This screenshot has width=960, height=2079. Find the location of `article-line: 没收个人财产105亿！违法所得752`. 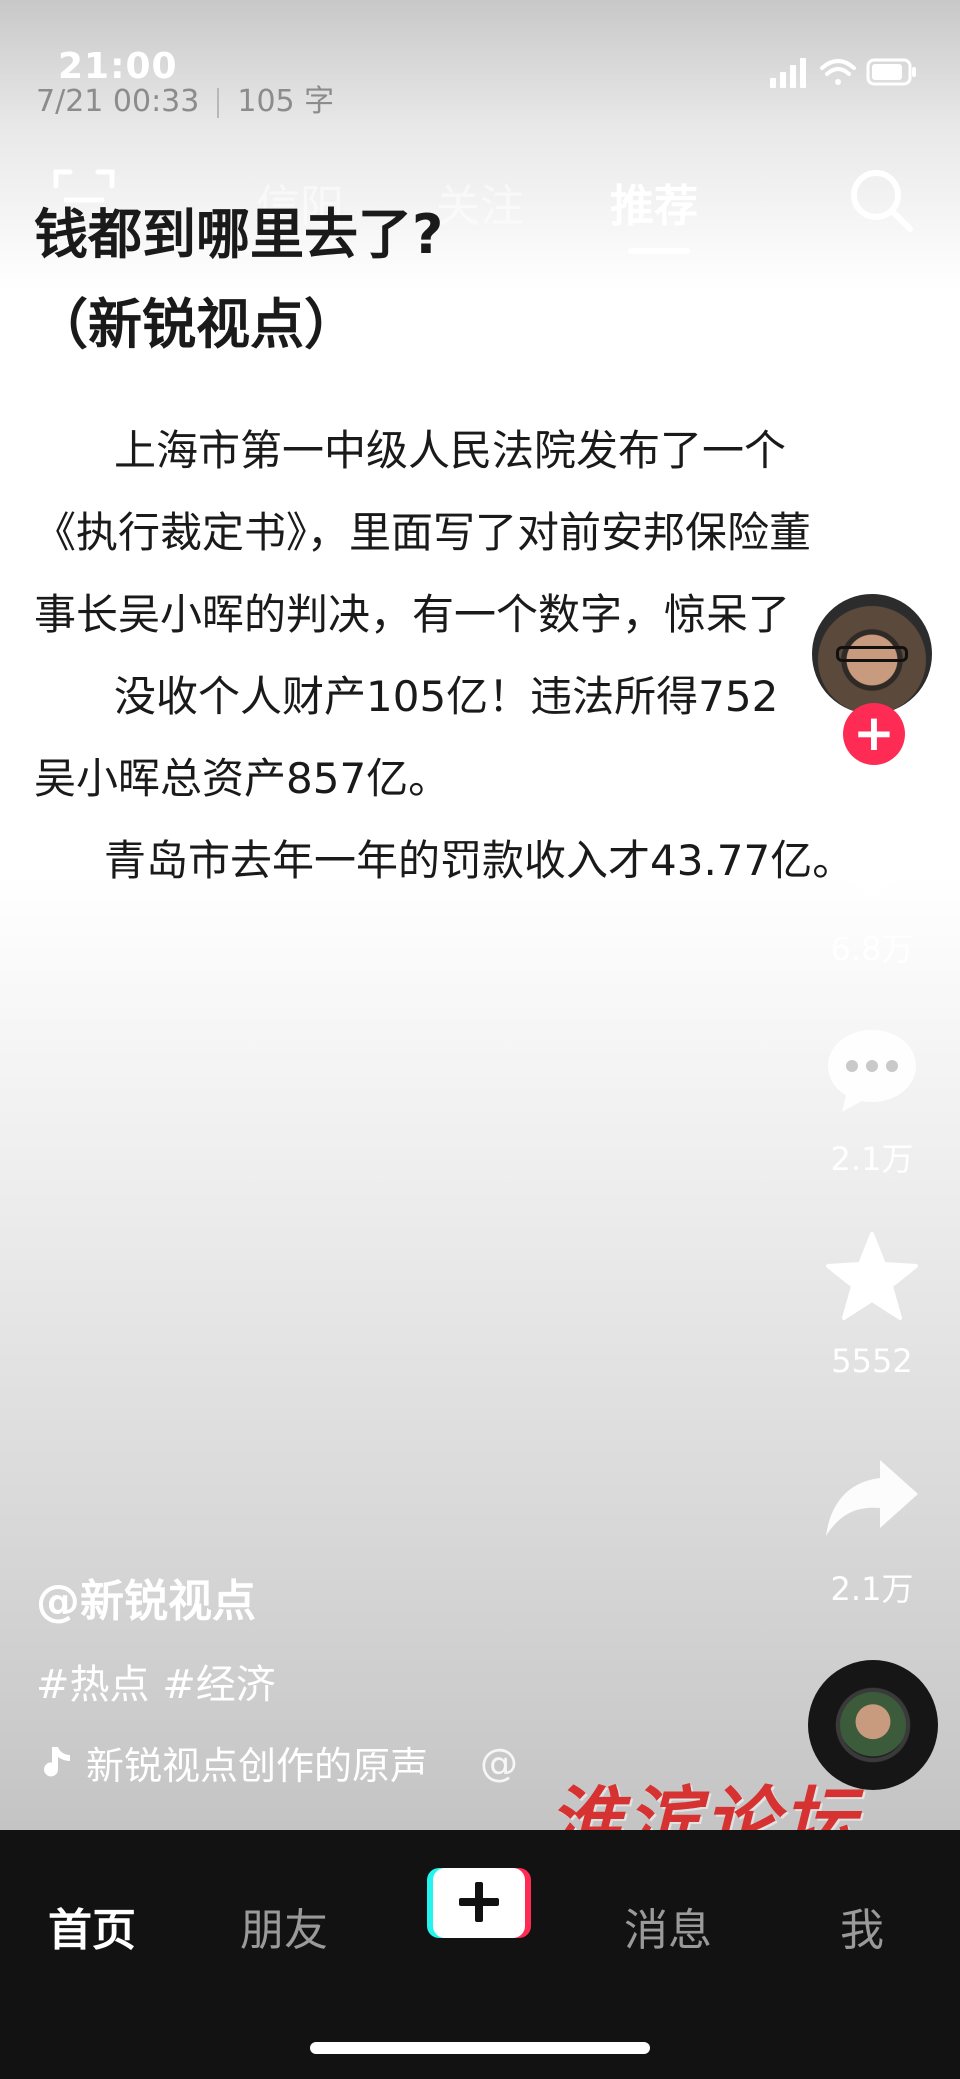

article-line: 没收个人财产105亿！违法所得752 is located at coordinates (446, 696).